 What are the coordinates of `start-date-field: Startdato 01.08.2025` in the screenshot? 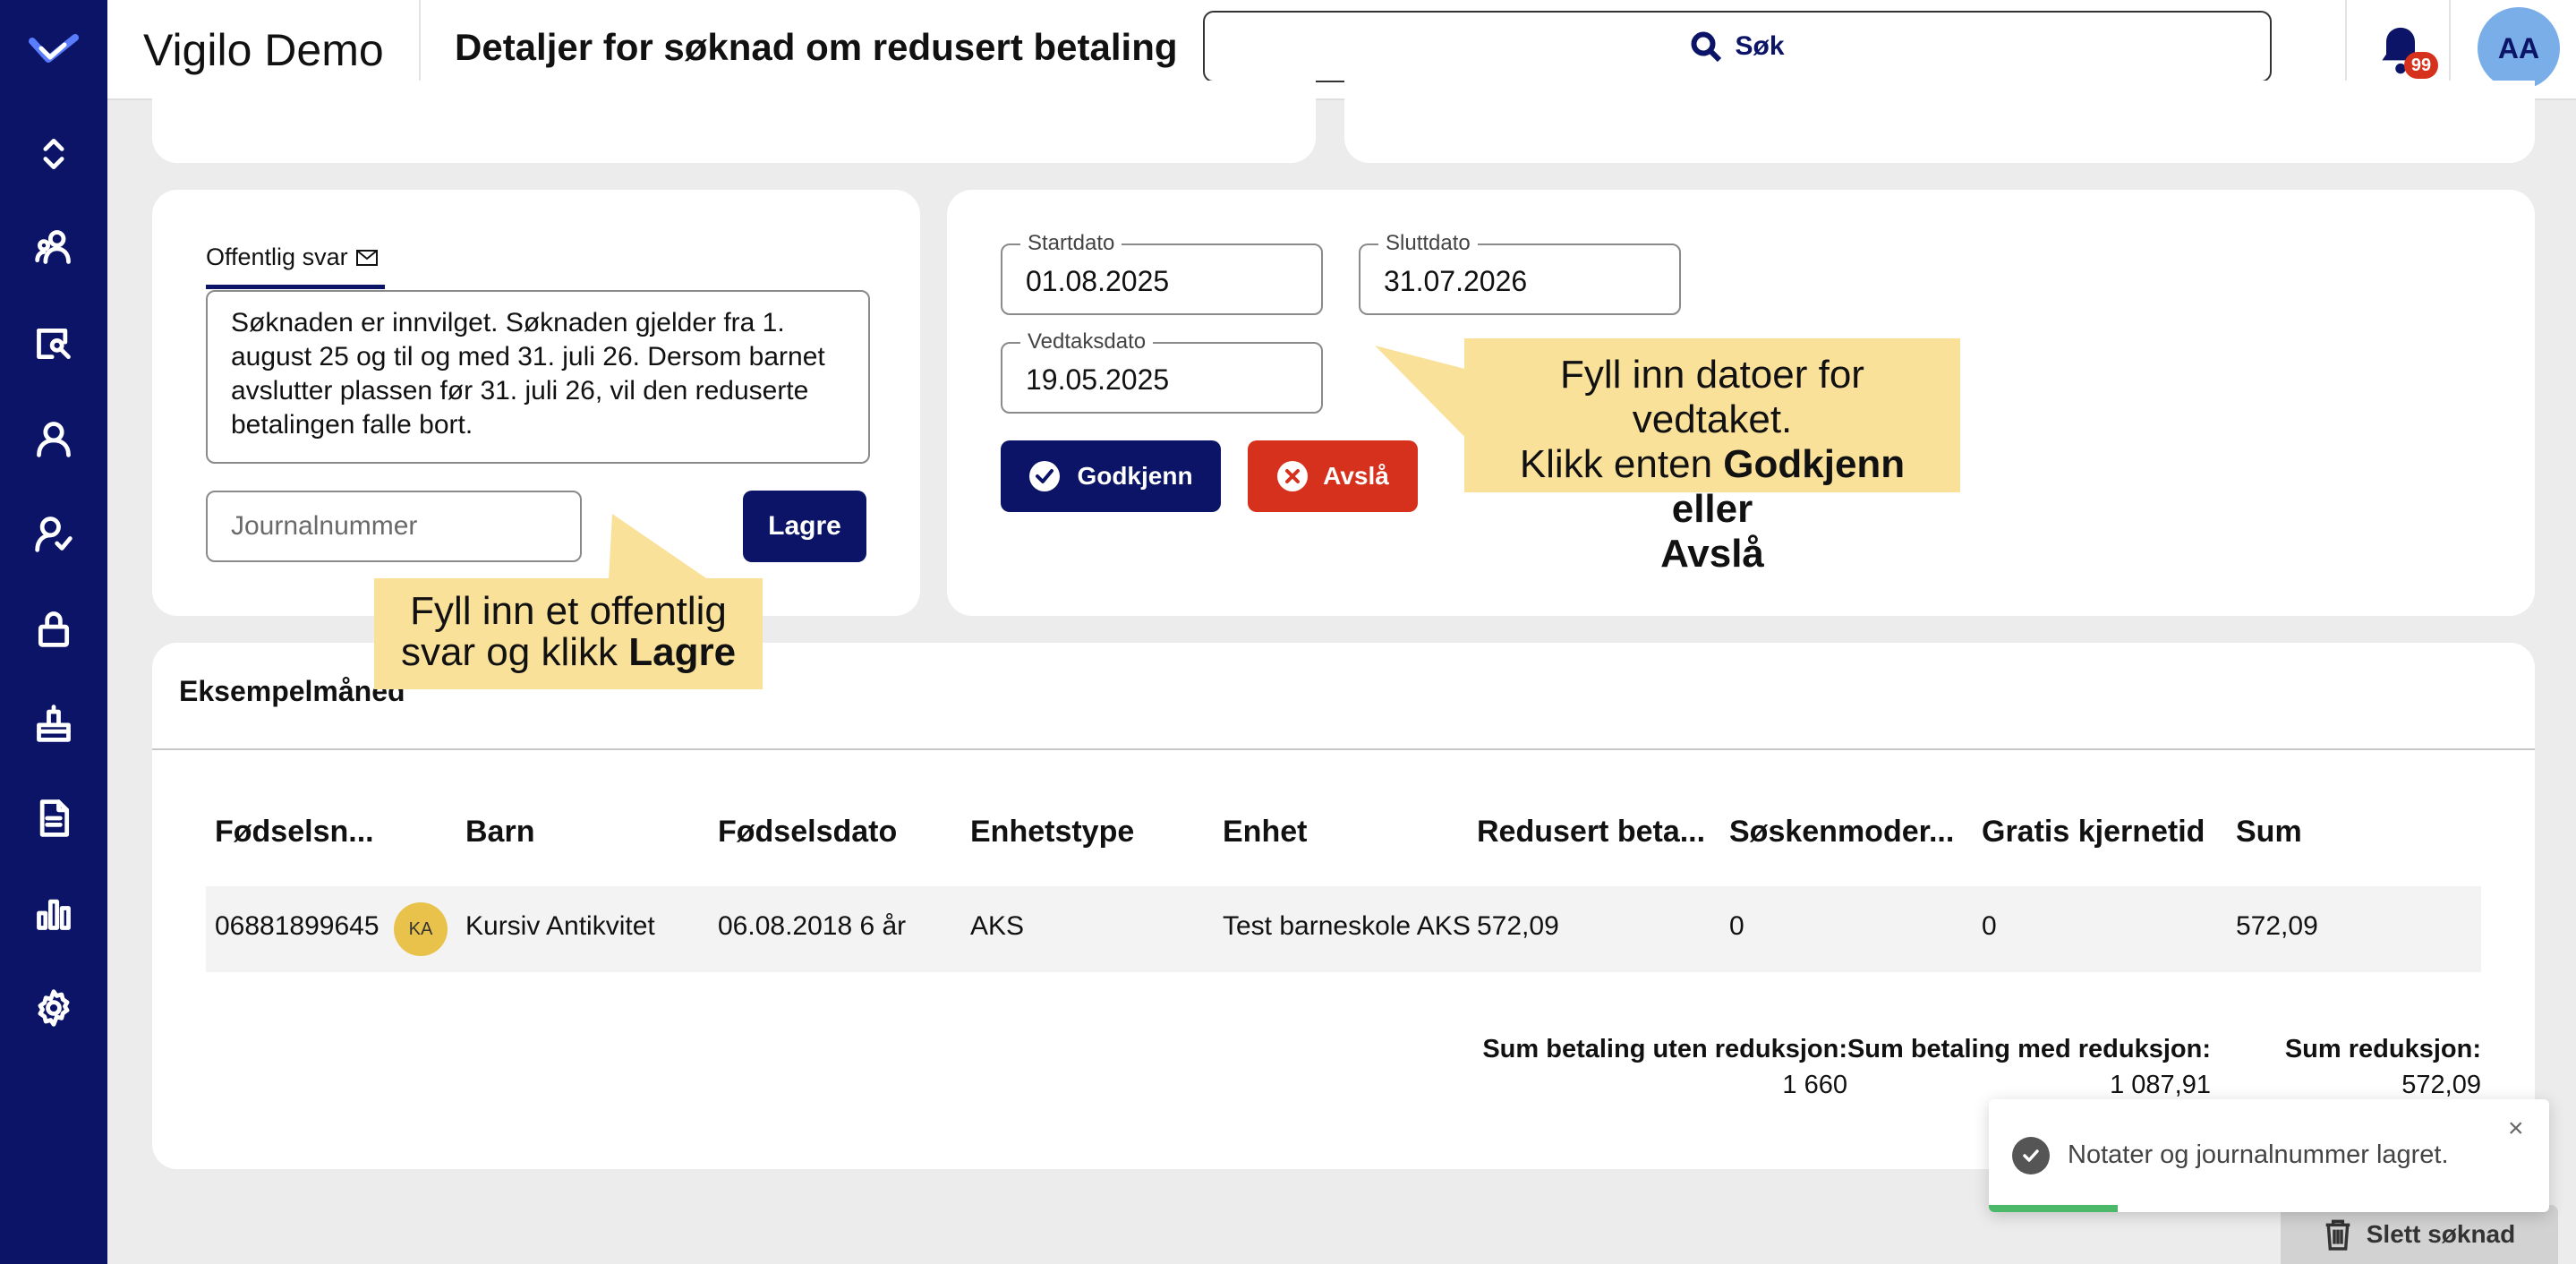 It's located at (1162, 273).